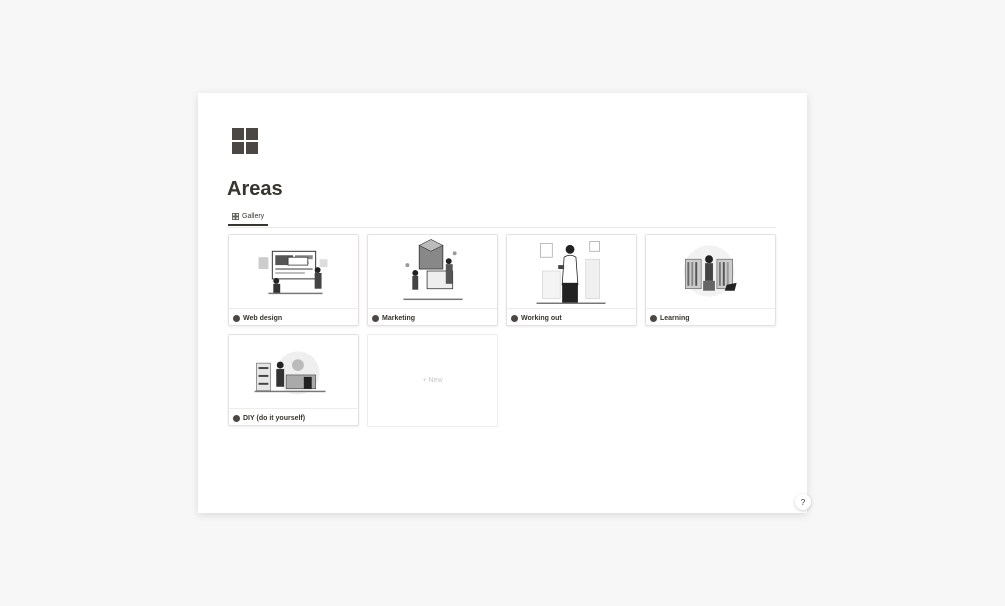 Image resolution: width=1005 pixels, height=606 pixels. What do you see at coordinates (293, 372) in the screenshot?
I see `diy-illustration` at bounding box center [293, 372].